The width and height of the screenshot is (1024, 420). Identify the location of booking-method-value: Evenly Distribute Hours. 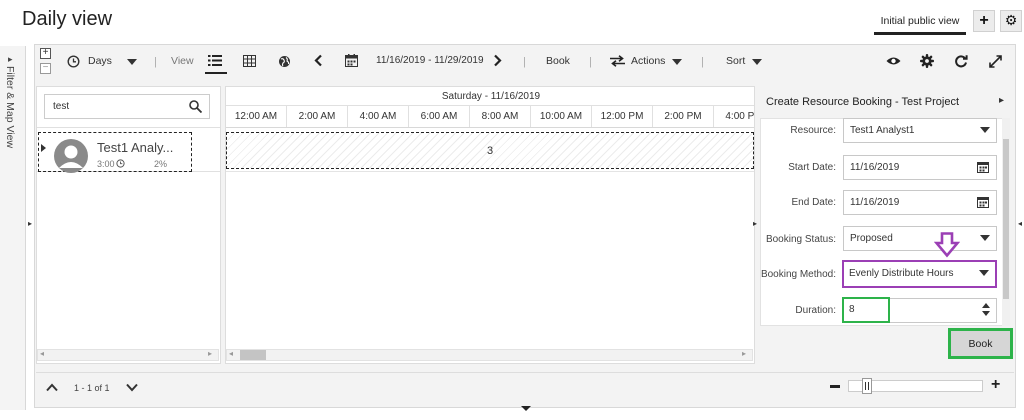
(901, 273).